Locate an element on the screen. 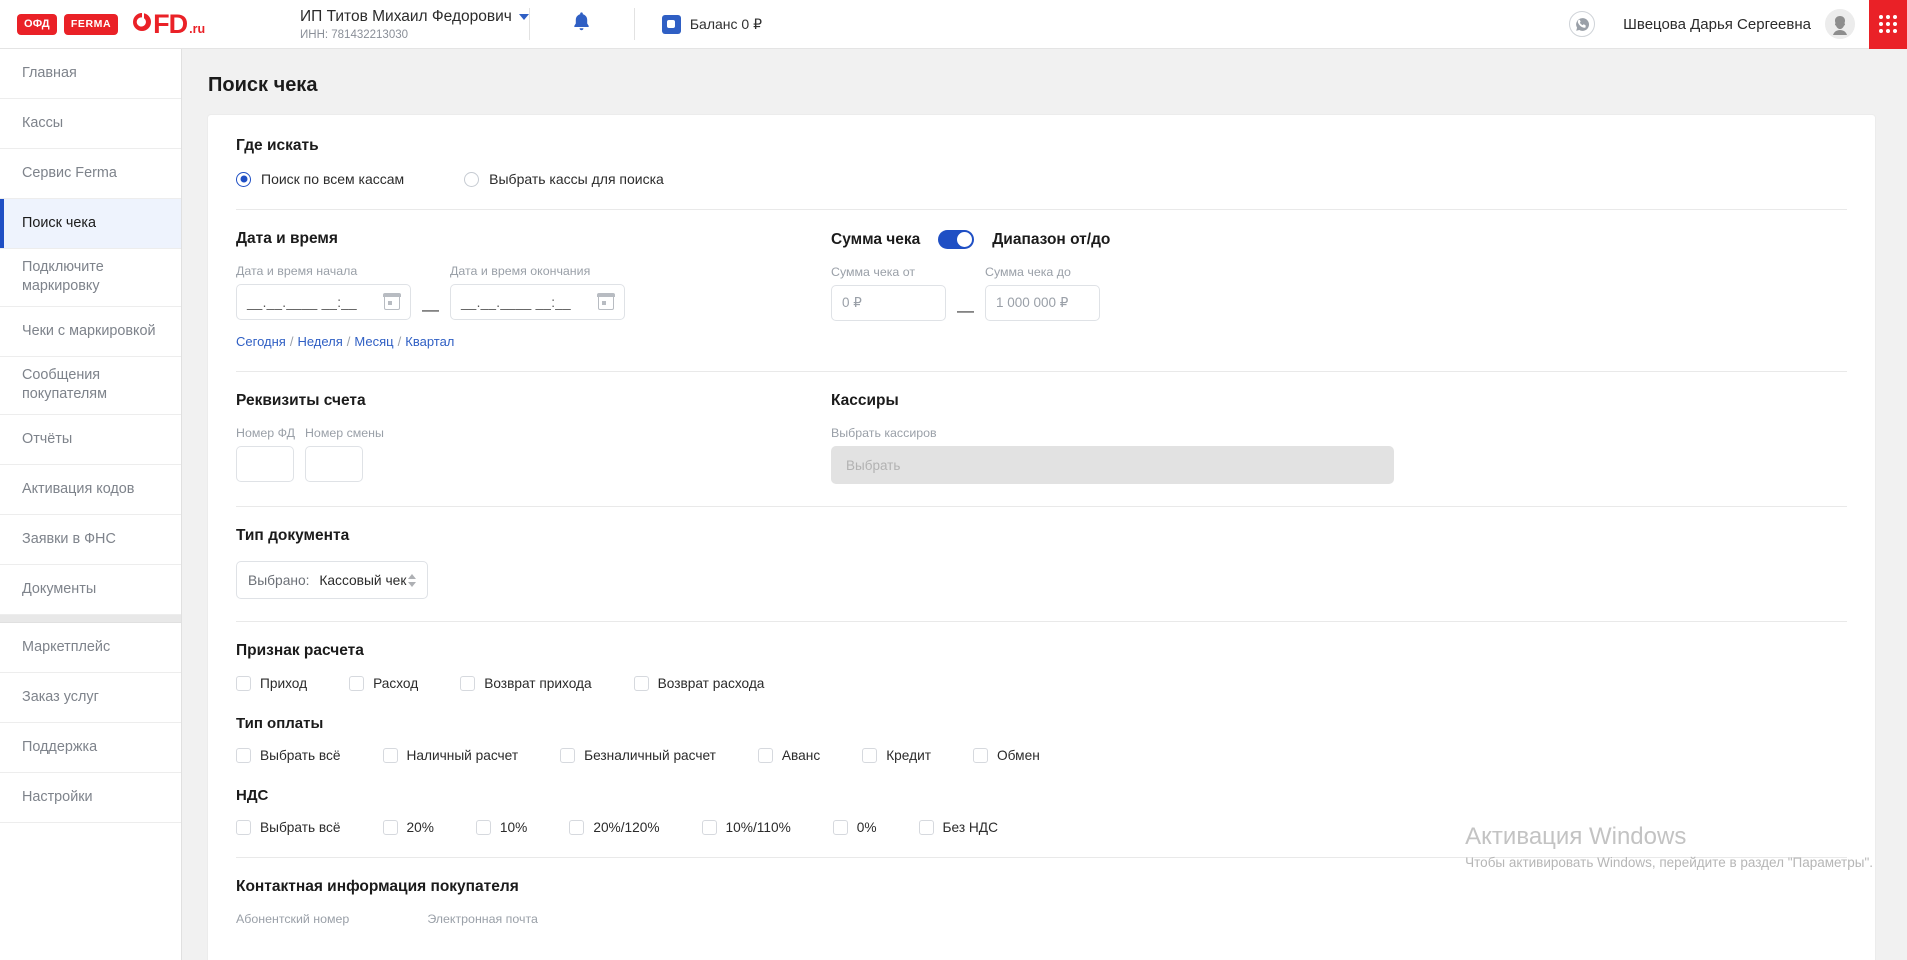  radio-all-registers: Поиск по всем кассам is located at coordinates (320, 179).